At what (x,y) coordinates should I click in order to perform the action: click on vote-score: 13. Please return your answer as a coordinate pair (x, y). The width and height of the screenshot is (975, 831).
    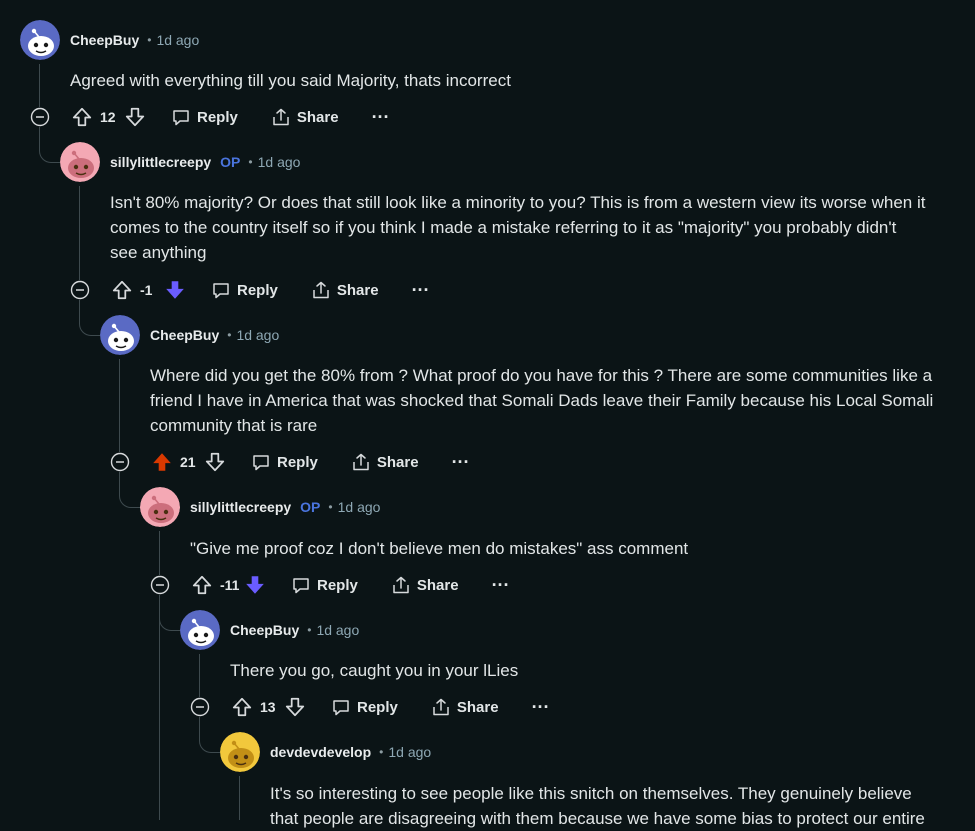
    Looking at the image, I should click on (268, 707).